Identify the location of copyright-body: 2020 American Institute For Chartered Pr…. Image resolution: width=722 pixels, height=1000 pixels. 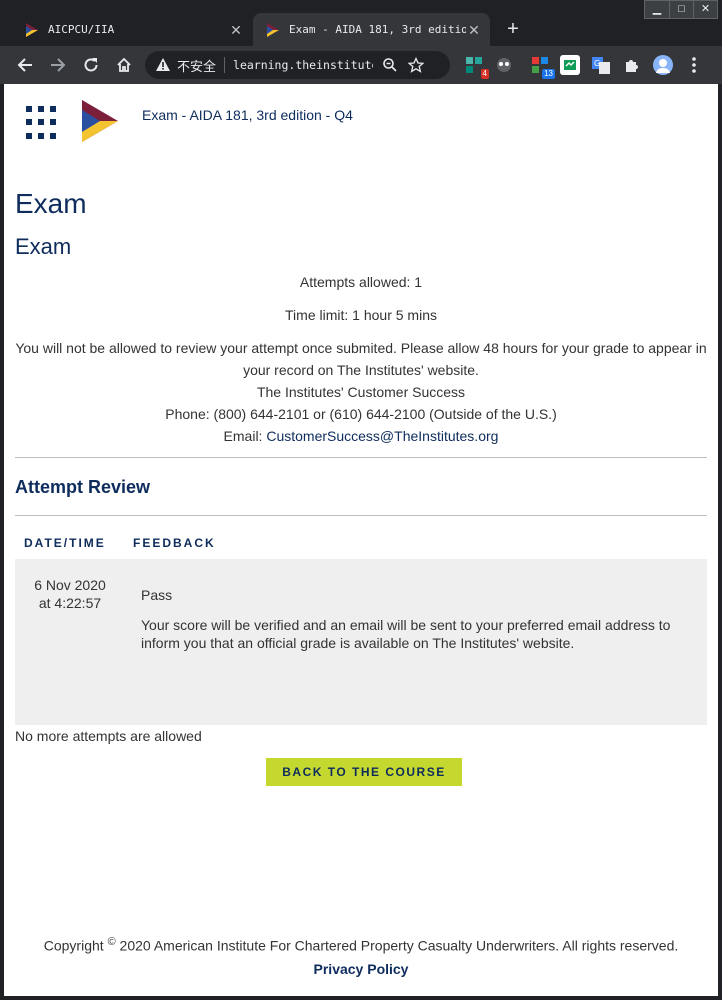
(397, 945).